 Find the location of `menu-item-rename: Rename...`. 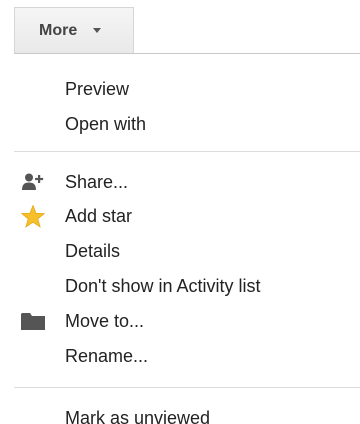

menu-item-rename: Rename... is located at coordinates (187, 356).